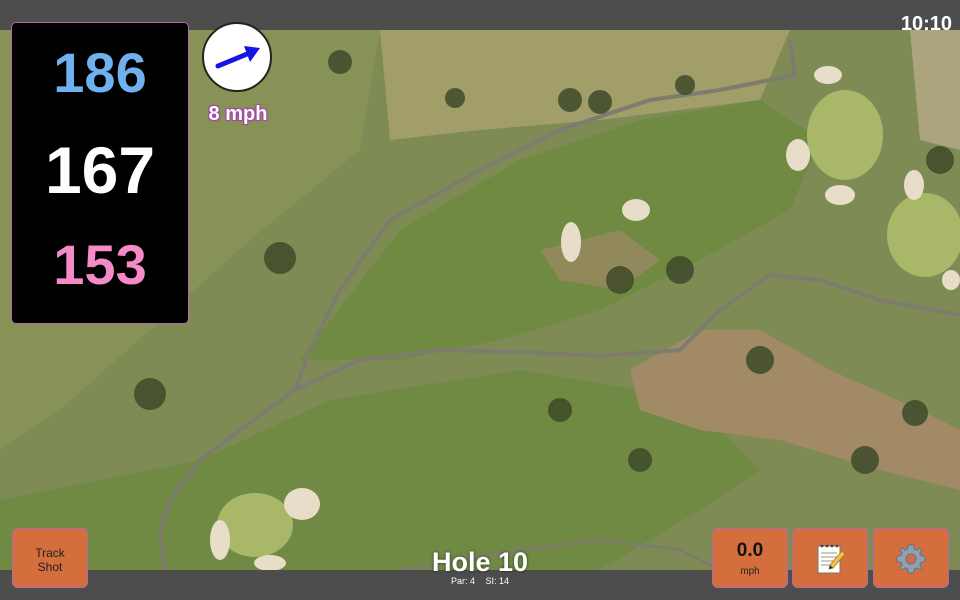 This screenshot has width=960, height=600. Describe the element at coordinates (100, 170) in the screenshot. I see `distance-middle: 167` at that location.